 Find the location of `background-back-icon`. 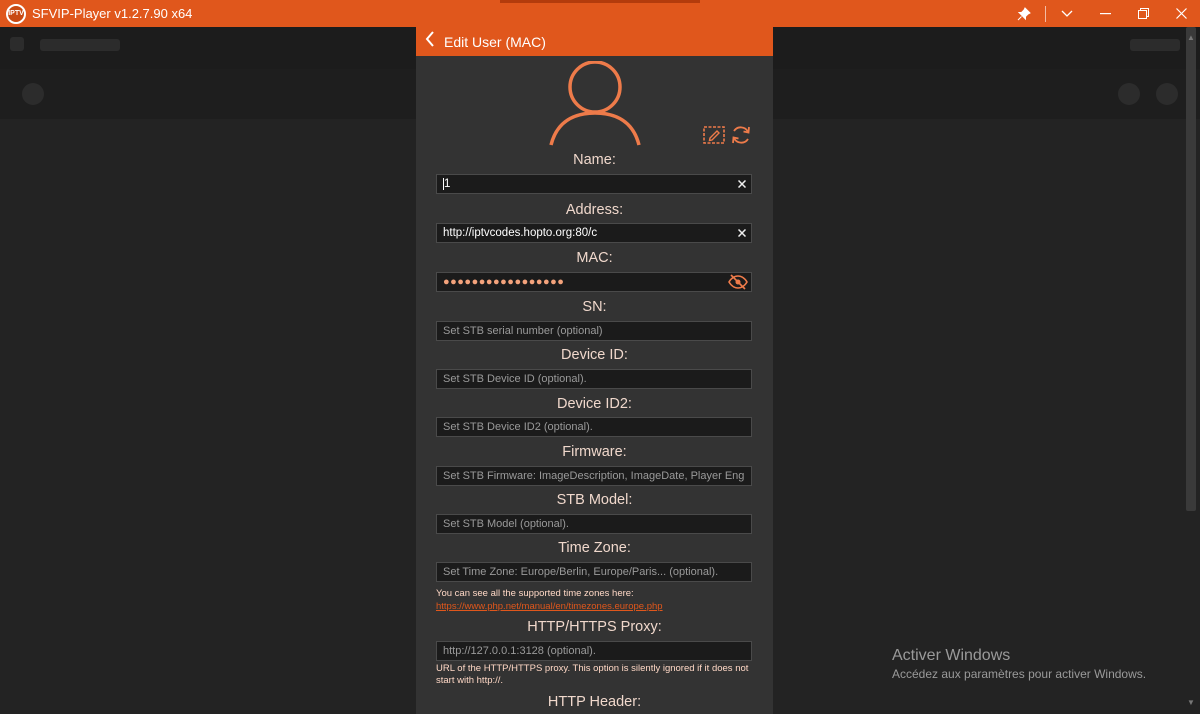

background-back-icon is located at coordinates (17, 44).